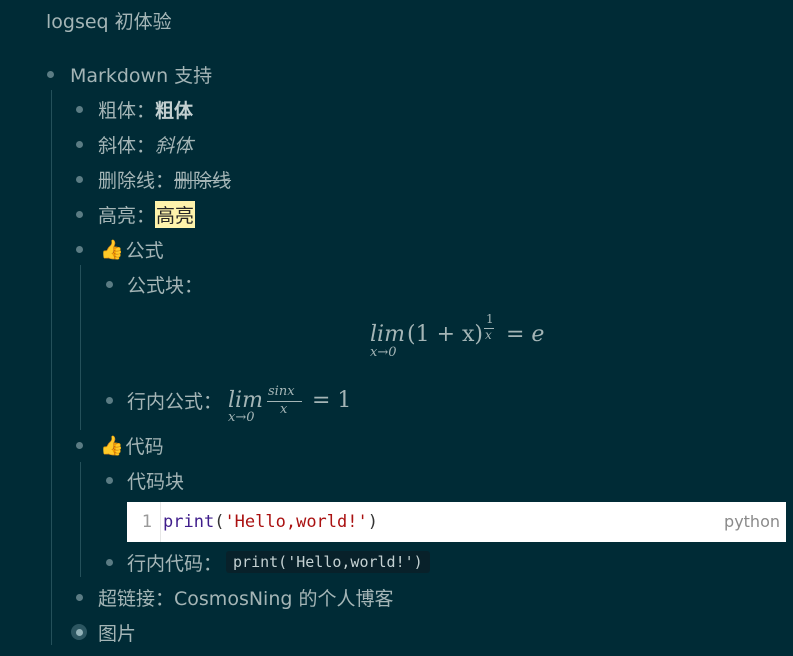 The image size is (793, 656). I want to click on code-paren-close: ), so click(372, 522).